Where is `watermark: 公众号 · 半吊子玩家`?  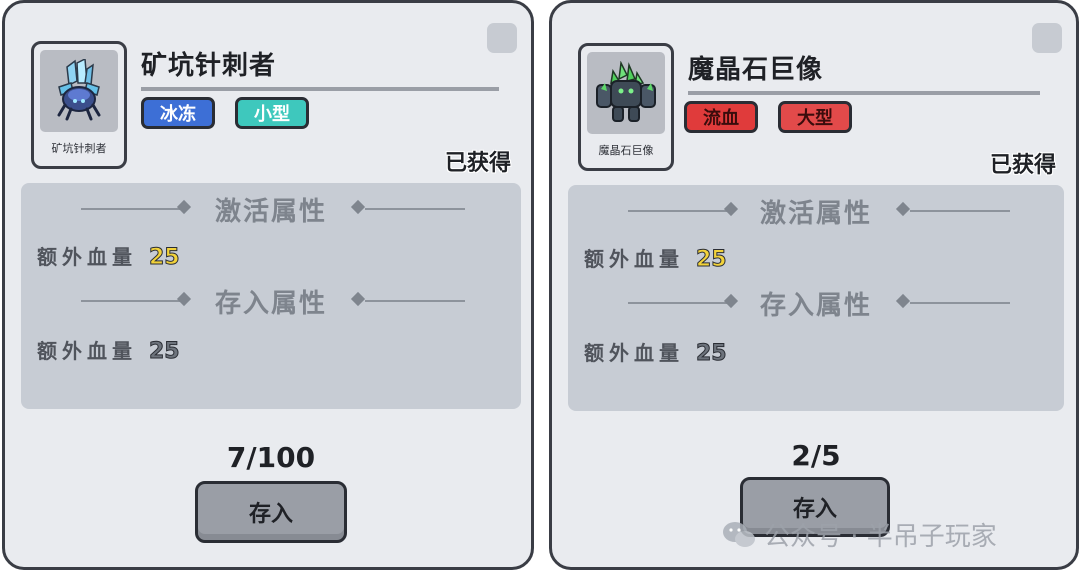
watermark: 公众号 · 半吊子玩家 is located at coordinates (859, 534).